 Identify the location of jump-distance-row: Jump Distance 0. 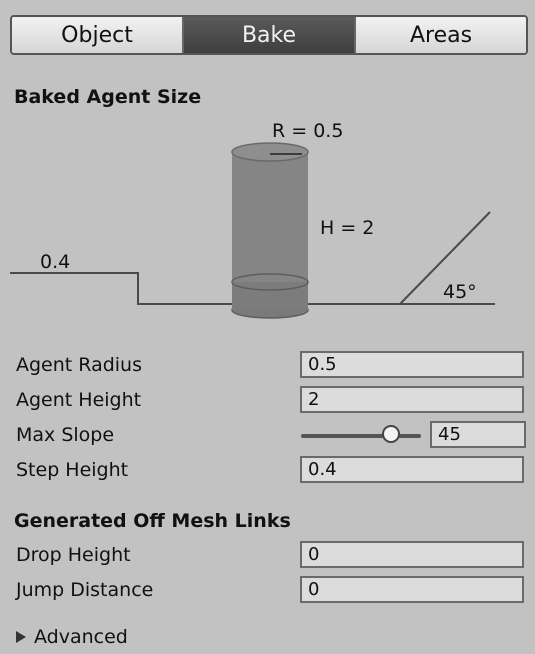
(271, 590).